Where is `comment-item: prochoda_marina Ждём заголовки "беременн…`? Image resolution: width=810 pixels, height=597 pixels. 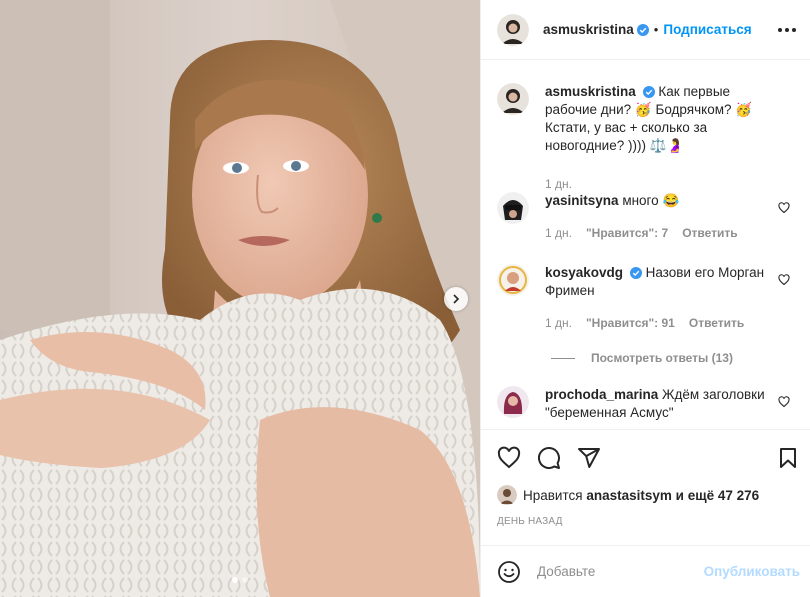 comment-item: prochoda_marina Ждём заголовки "беременн… is located at coordinates (648, 404).